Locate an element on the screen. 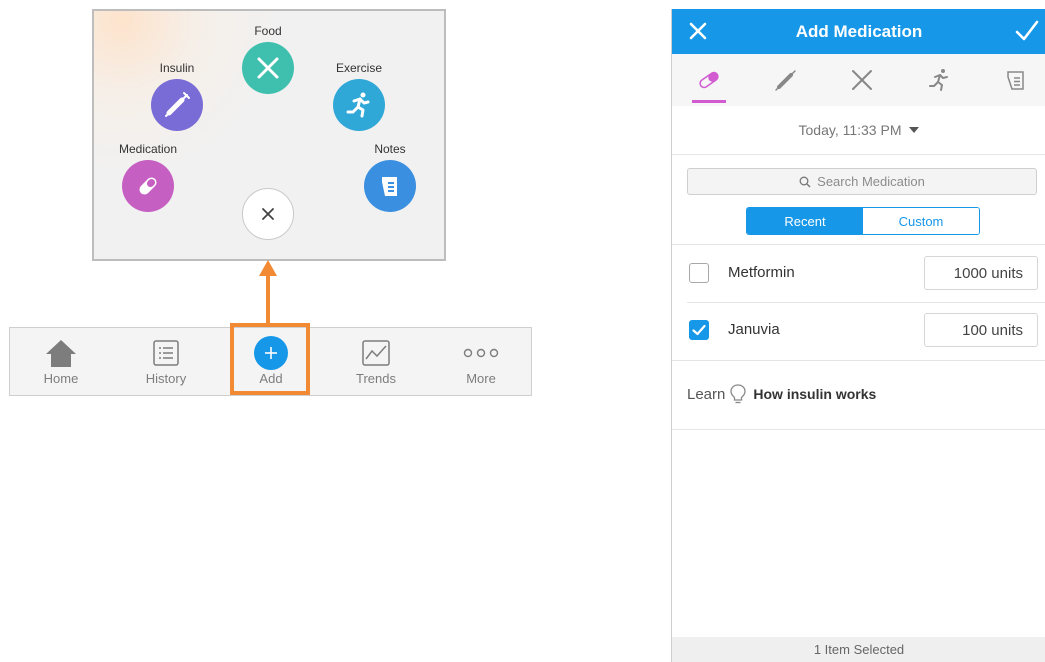 The image size is (1045, 662). menu-item-food: Food is located at coordinates (268, 59).